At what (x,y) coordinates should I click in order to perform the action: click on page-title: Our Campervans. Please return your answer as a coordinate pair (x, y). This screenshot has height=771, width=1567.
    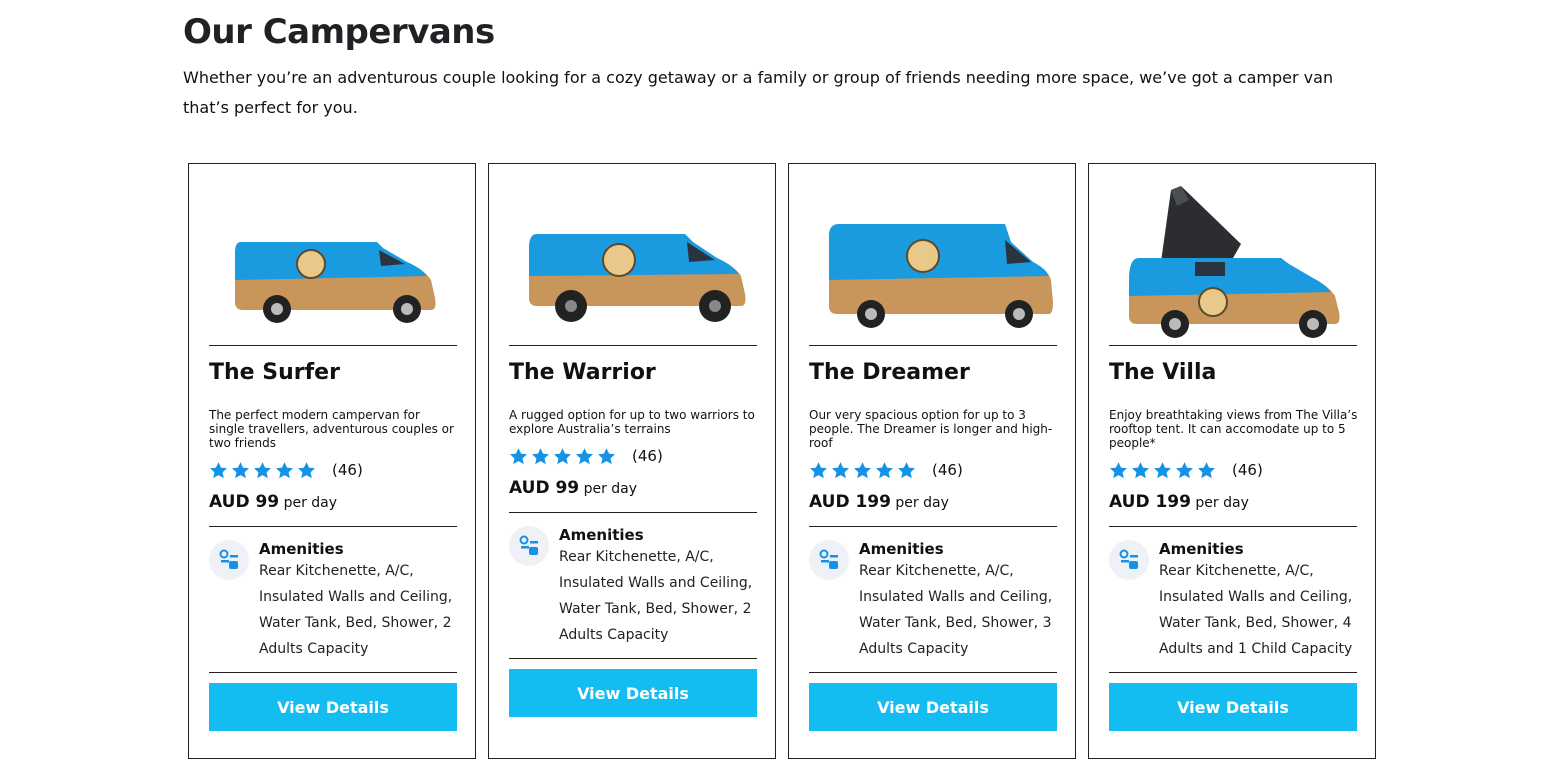
    Looking at the image, I should click on (339, 32).